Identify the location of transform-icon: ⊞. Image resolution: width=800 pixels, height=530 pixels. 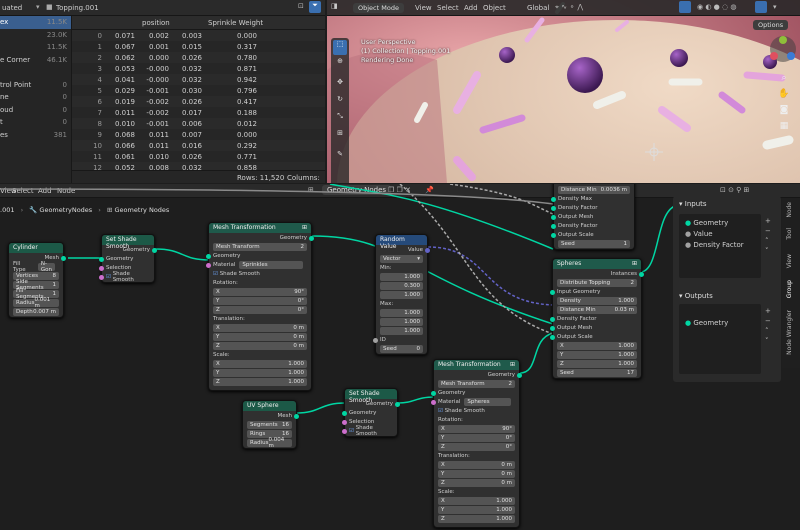
(340, 136).